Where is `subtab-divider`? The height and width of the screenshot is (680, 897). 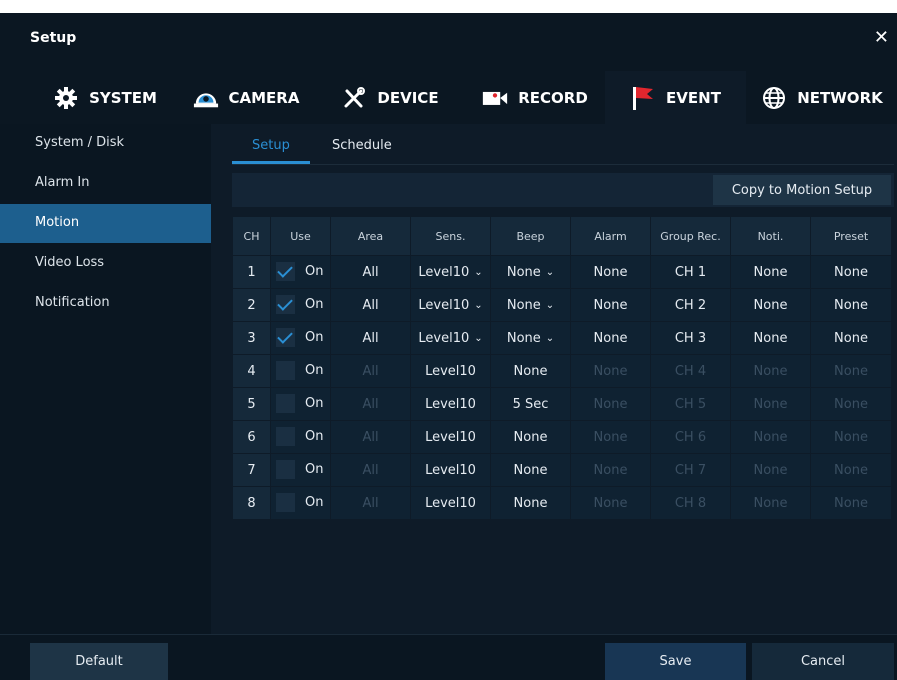
subtab-divider is located at coordinates (563, 164).